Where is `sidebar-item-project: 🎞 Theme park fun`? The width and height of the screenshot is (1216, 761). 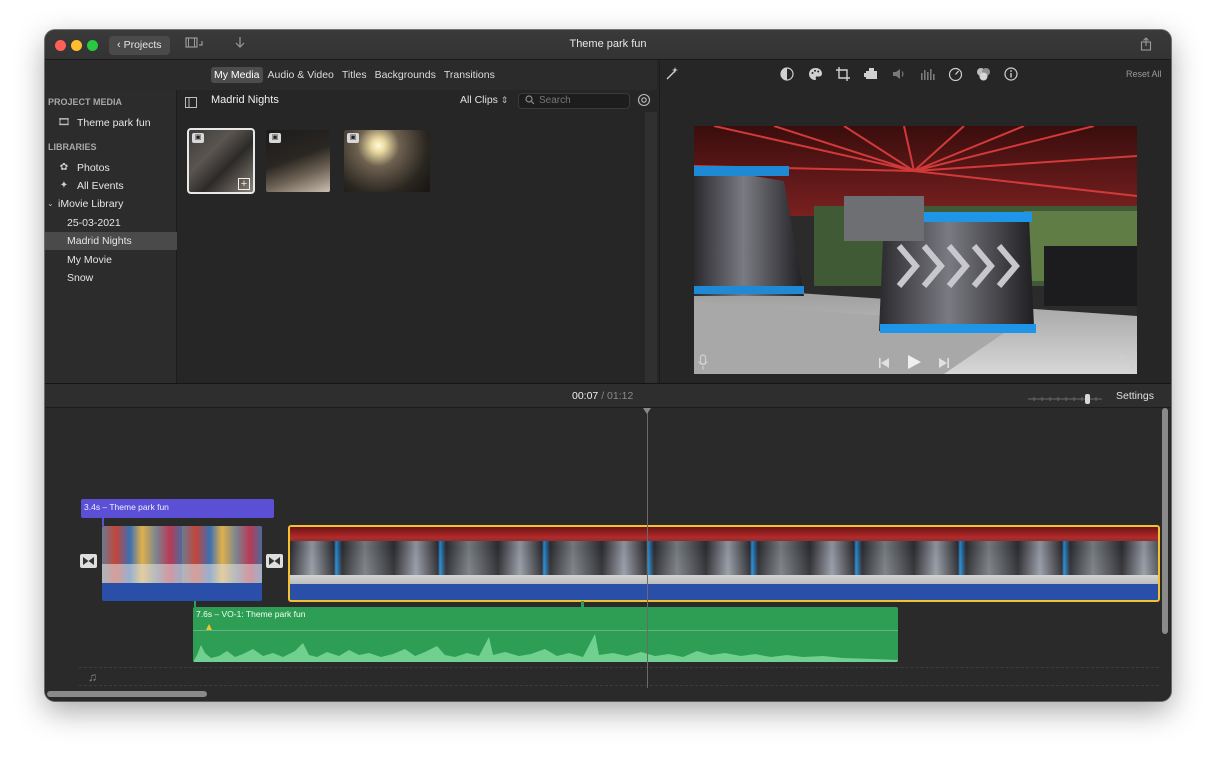 sidebar-item-project: 🎞 Theme park fun is located at coordinates (111, 123).